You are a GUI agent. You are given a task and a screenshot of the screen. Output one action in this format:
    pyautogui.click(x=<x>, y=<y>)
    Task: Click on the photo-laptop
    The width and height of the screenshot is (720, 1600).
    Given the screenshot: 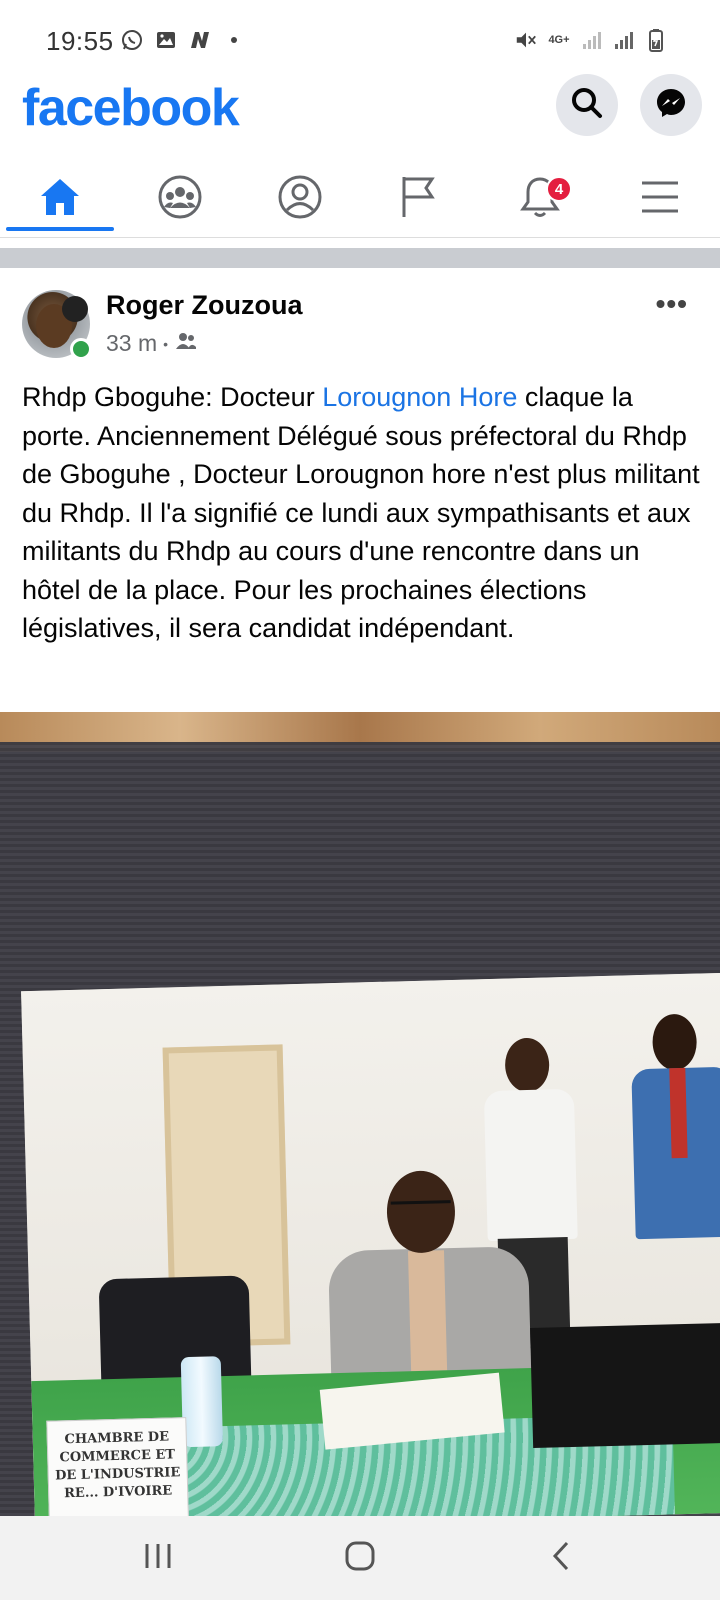 What is the action you would take?
    pyautogui.click(x=625, y=1385)
    